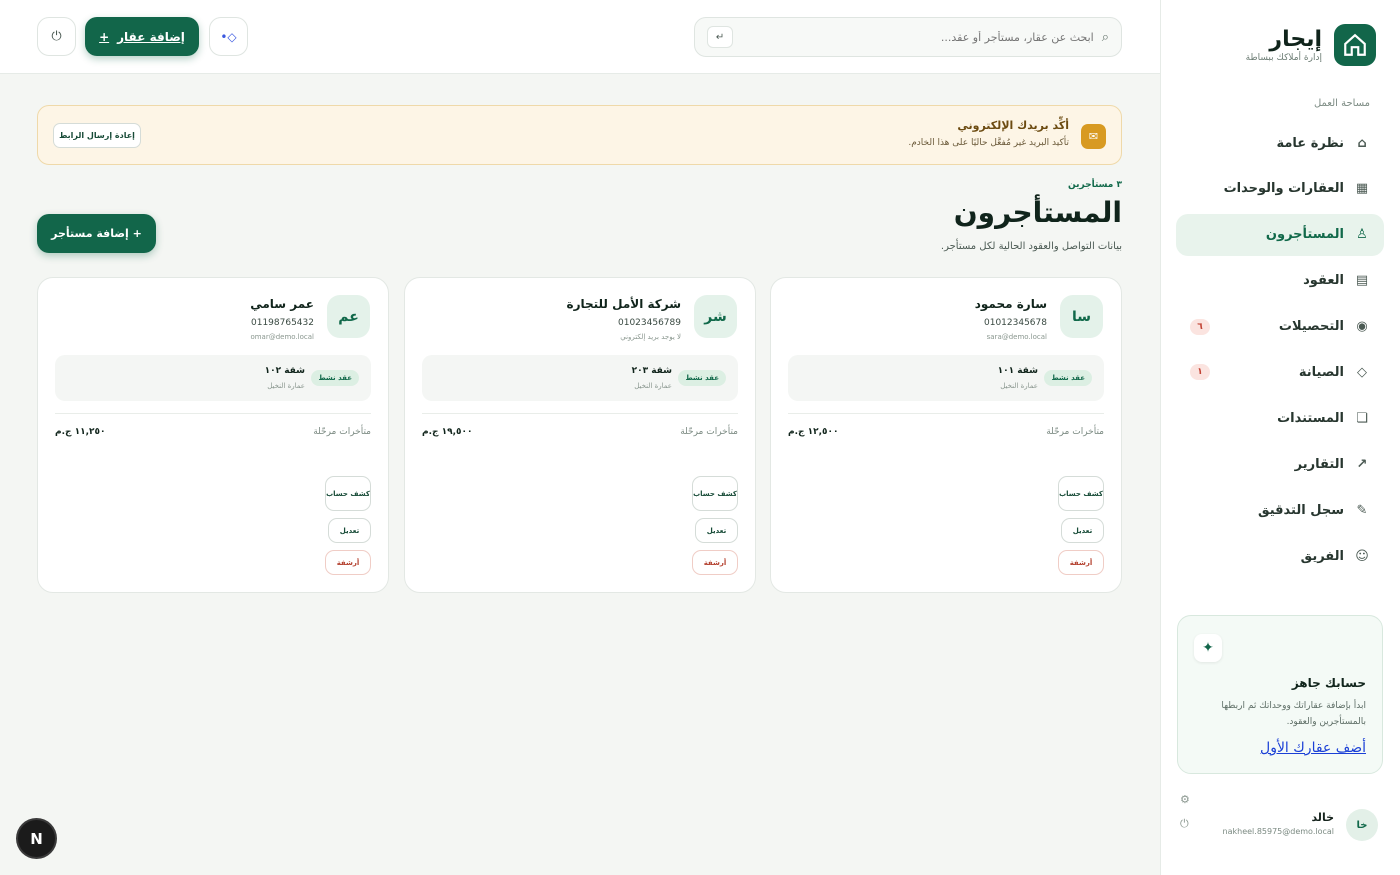 The width and height of the screenshot is (1400, 875). I want to click on contract-summary: عقد نشط شقة ١٠٢ عمارة النخيل, so click(213, 378).